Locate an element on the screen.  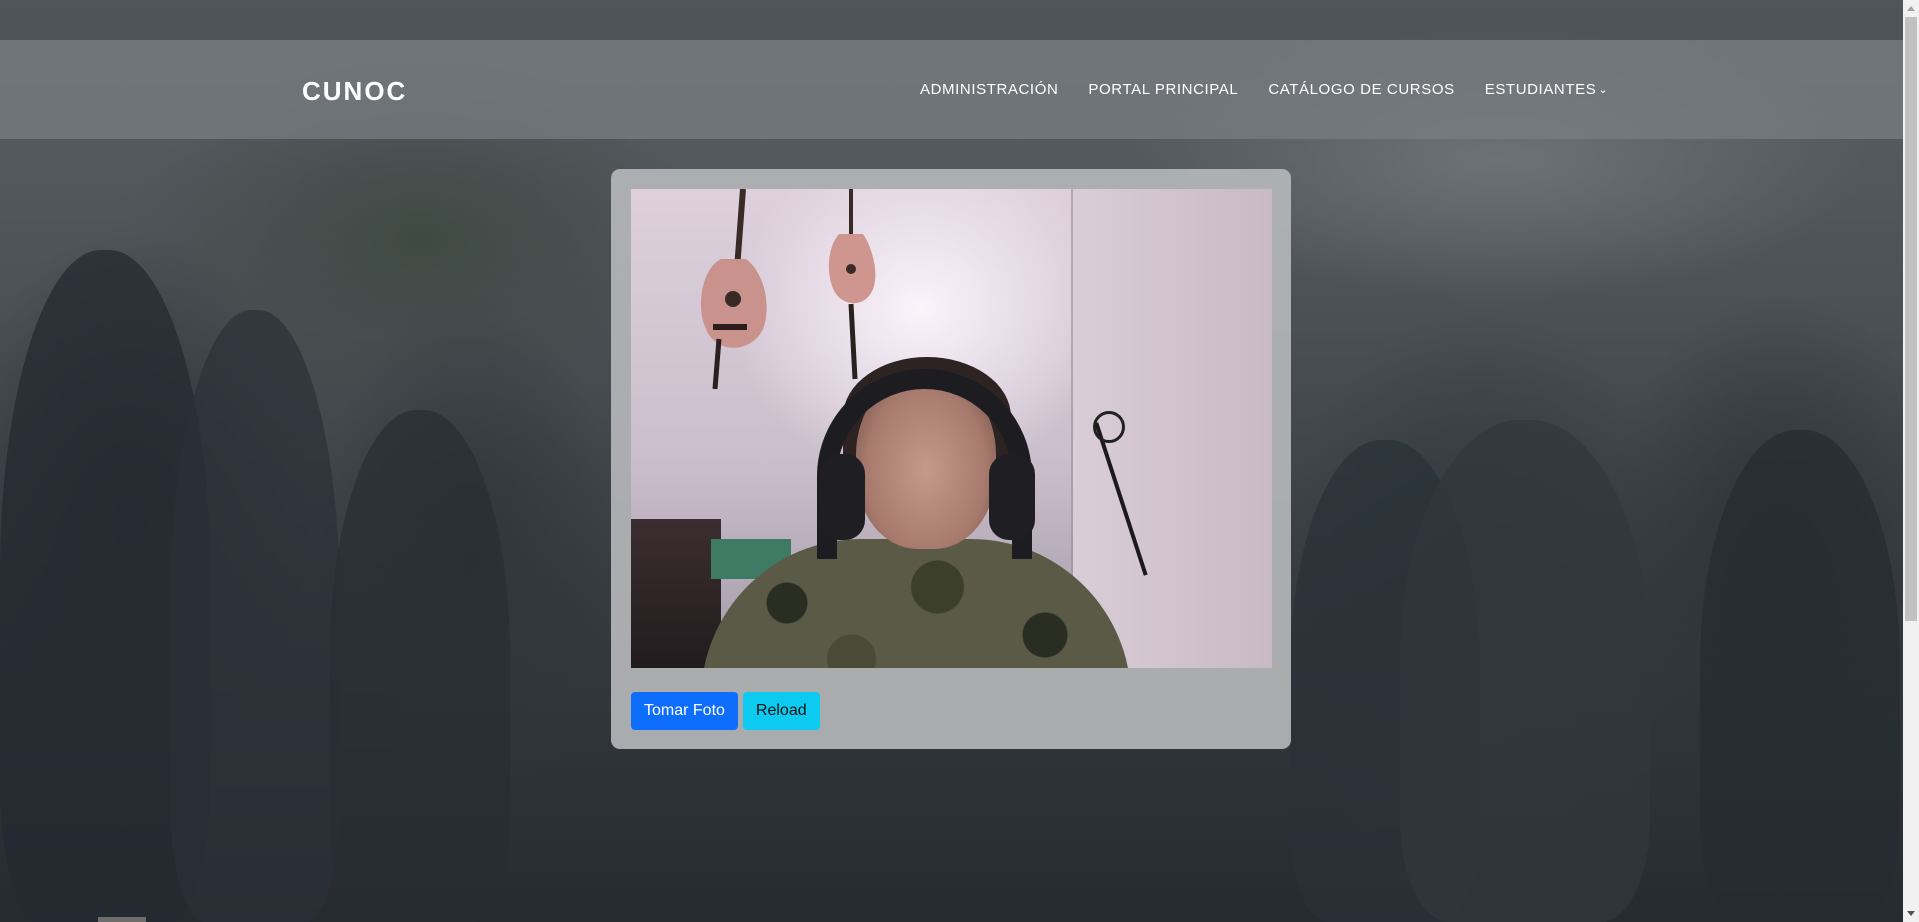
ukulele-image is located at coordinates (852, 284).